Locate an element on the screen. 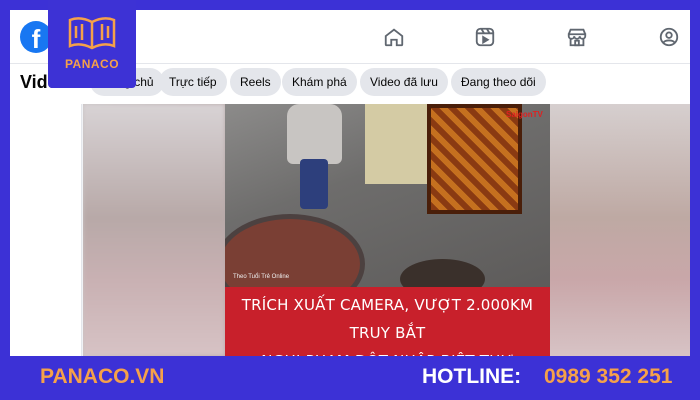  home-icon is located at coordinates (394, 37).